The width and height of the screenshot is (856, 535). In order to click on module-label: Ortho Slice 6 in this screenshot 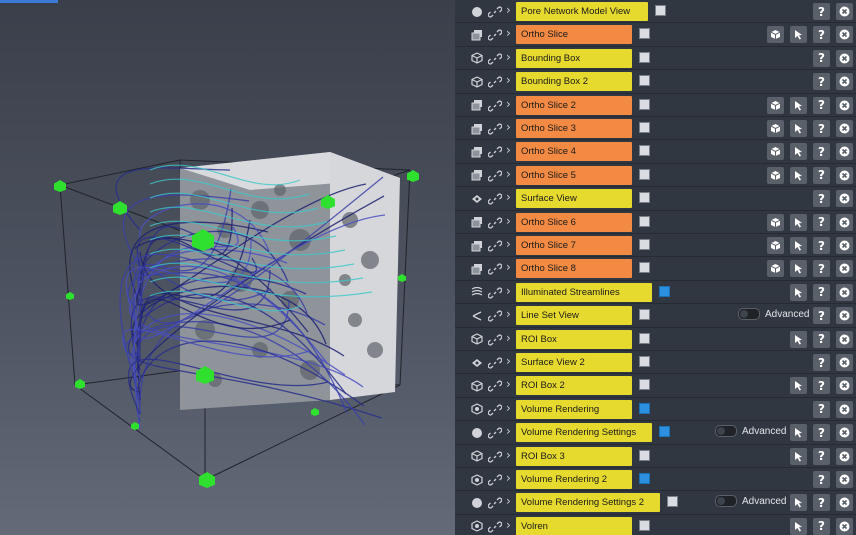, I will do `click(574, 222)`.